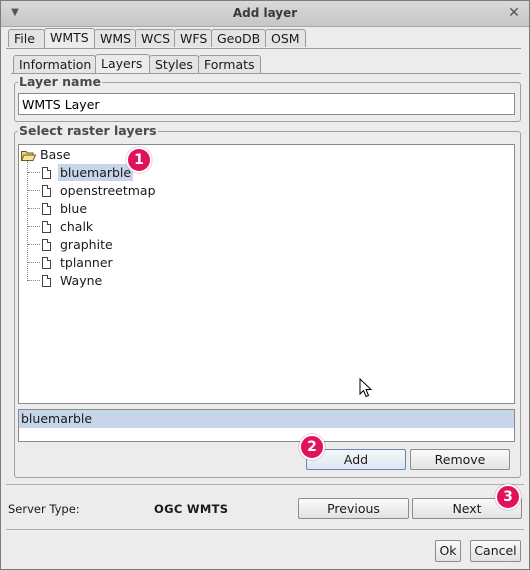 The image size is (530, 570). Describe the element at coordinates (60, 81) in the screenshot. I see `layer-name-title: Layer name` at that location.